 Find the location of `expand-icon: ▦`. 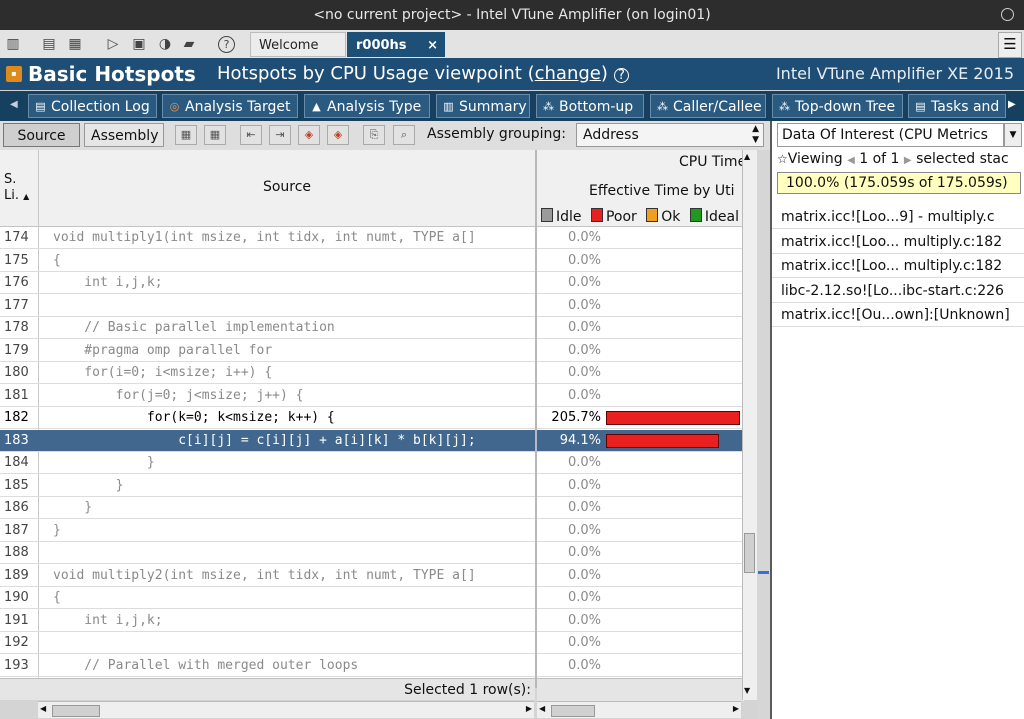

expand-icon: ▦ is located at coordinates (186, 135).